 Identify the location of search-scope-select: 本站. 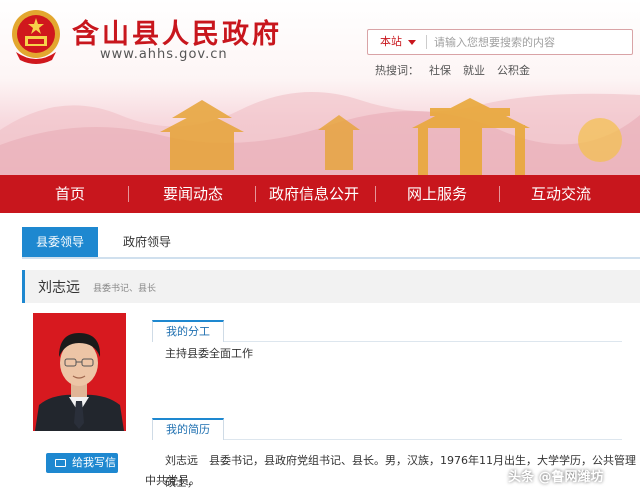
(396, 42).